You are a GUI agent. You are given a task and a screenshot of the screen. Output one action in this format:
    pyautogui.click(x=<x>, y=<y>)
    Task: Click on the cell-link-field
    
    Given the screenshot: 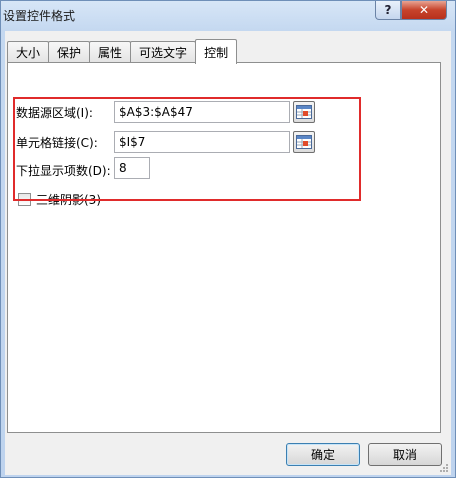 What is the action you would take?
    pyautogui.click(x=202, y=142)
    